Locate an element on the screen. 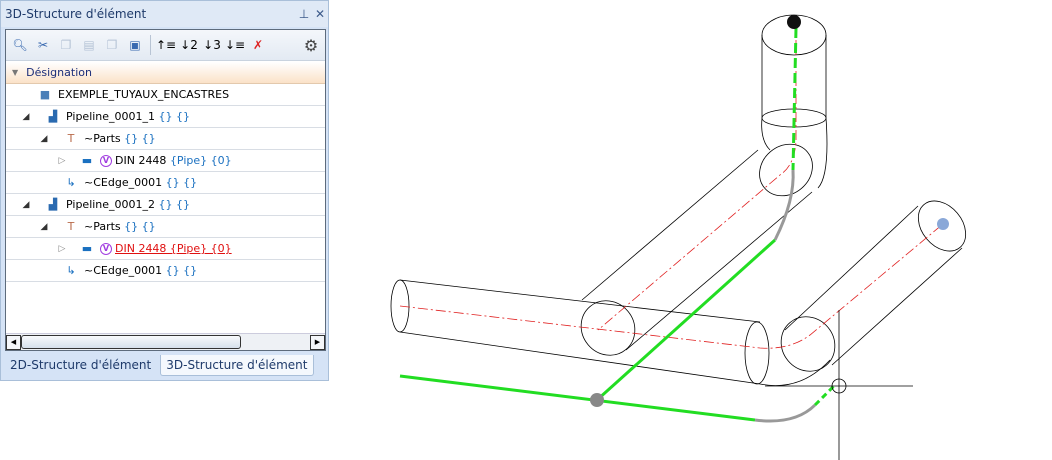 This screenshot has height=460, width=1052. item-label: Pipeline_0001_2 is located at coordinates (111, 204).